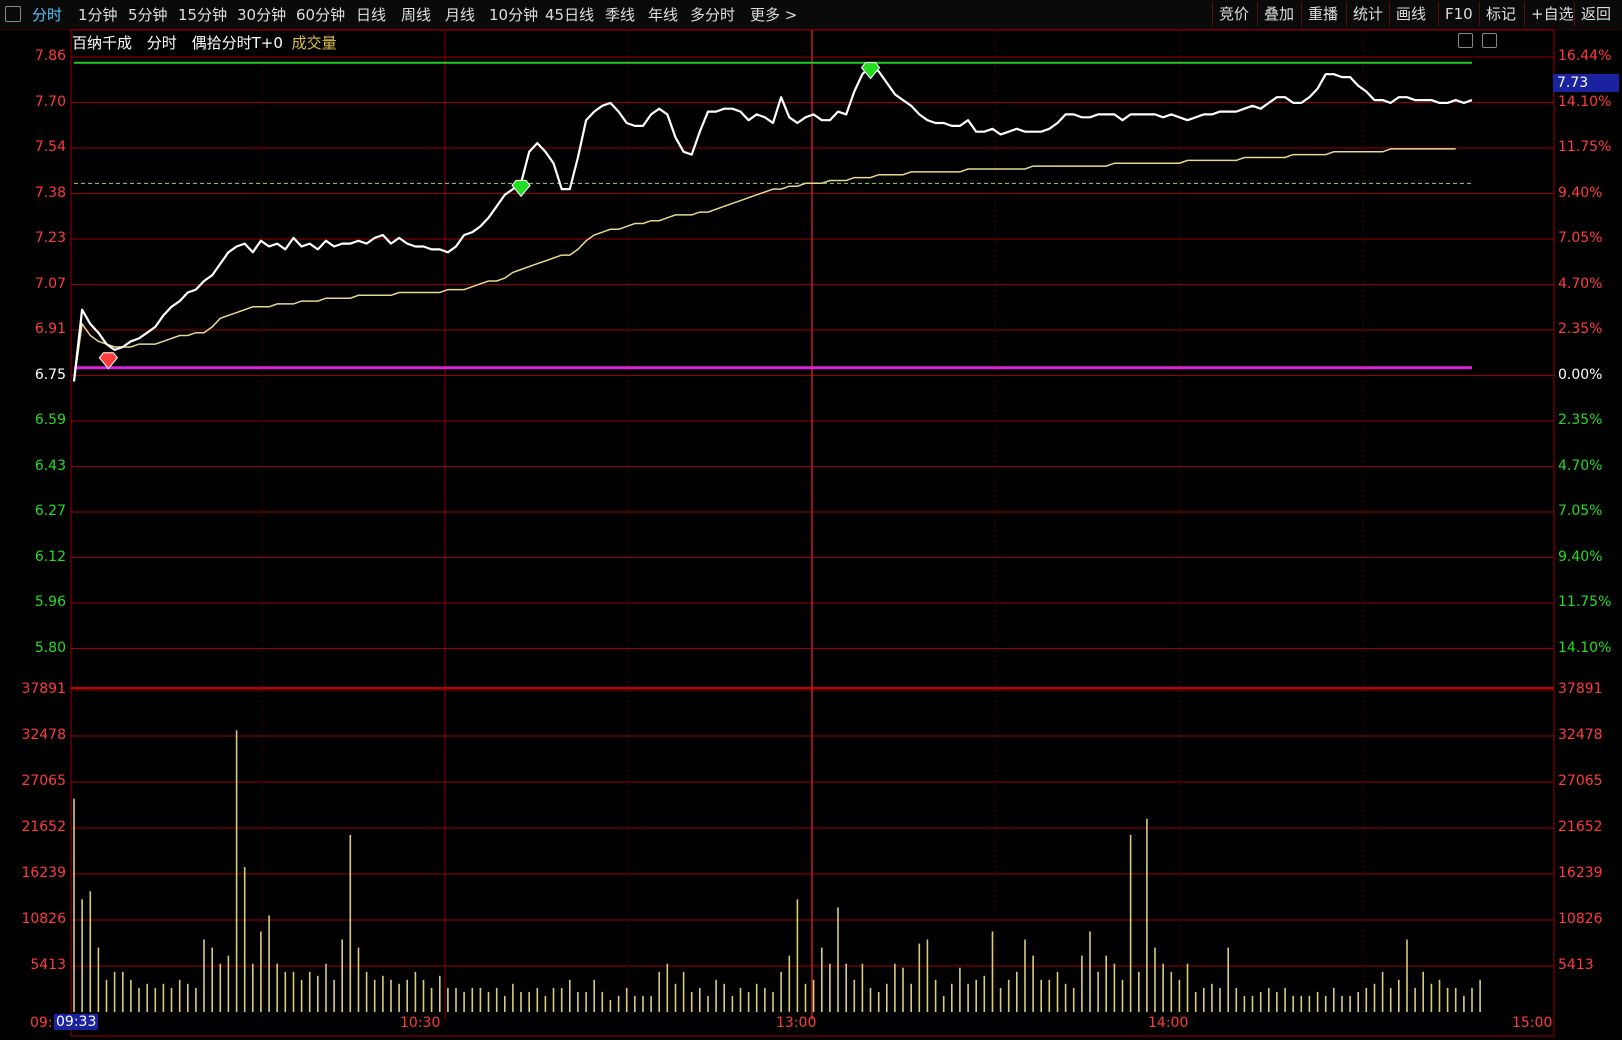 This screenshot has height=1040, width=1622. Describe the element at coordinates (50, 283) in the screenshot. I see `price-axis-label: 7.07` at that location.